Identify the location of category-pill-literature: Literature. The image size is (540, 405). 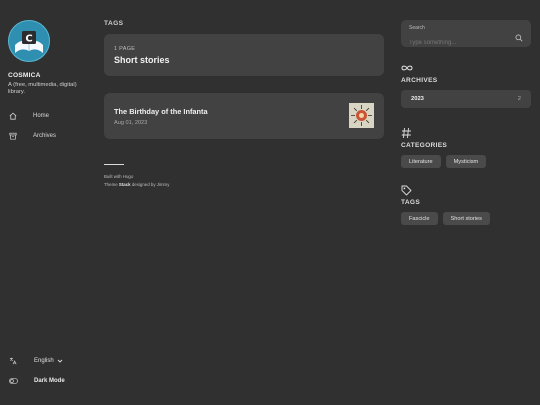
(421, 161).